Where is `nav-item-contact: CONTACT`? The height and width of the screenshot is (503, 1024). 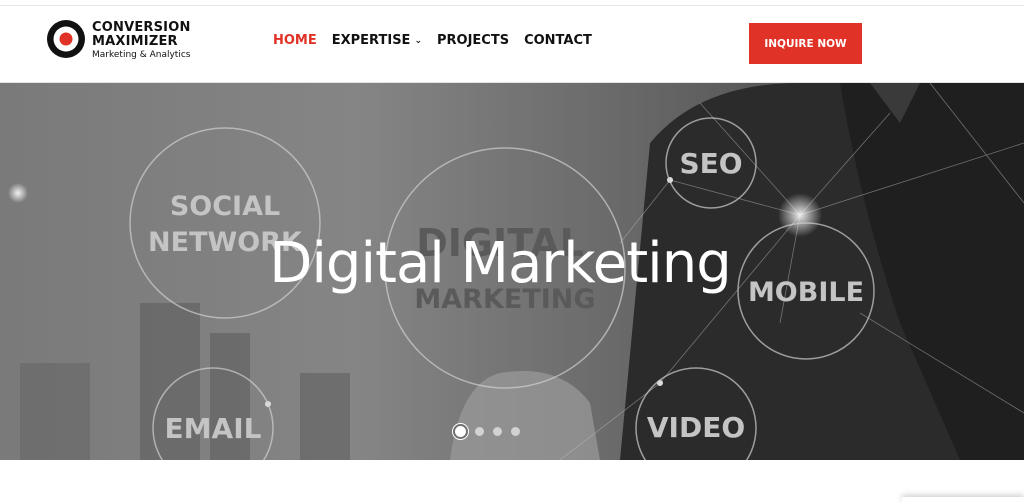
nav-item-contact: CONTACT is located at coordinates (558, 40).